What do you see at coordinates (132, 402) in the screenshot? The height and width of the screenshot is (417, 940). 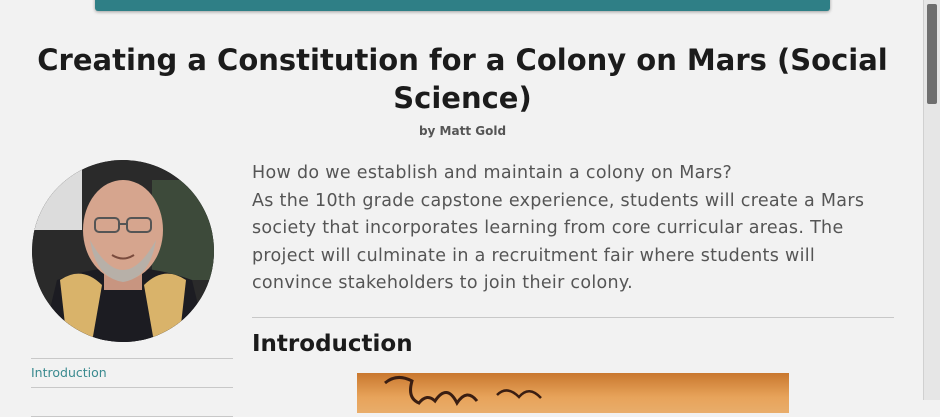 I see `sidebar-item-next` at bounding box center [132, 402].